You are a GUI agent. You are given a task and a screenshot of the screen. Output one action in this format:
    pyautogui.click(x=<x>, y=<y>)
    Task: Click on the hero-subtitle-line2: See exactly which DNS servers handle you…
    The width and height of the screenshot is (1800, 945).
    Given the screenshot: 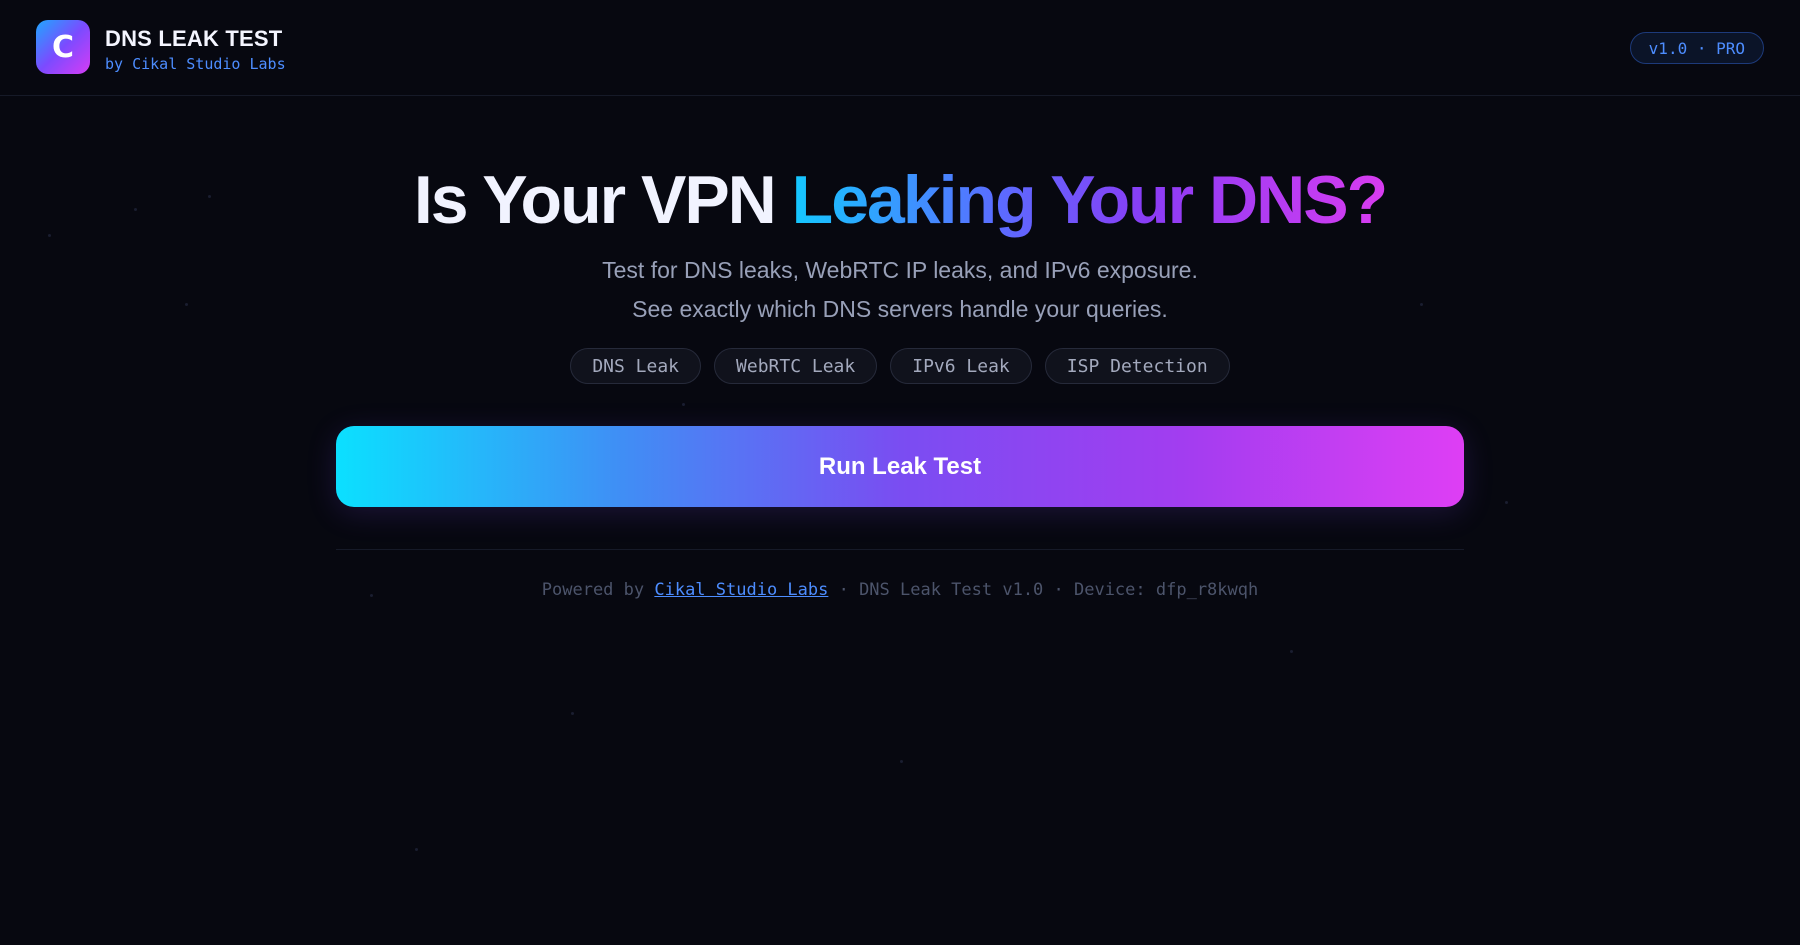 What is the action you would take?
    pyautogui.click(x=900, y=309)
    